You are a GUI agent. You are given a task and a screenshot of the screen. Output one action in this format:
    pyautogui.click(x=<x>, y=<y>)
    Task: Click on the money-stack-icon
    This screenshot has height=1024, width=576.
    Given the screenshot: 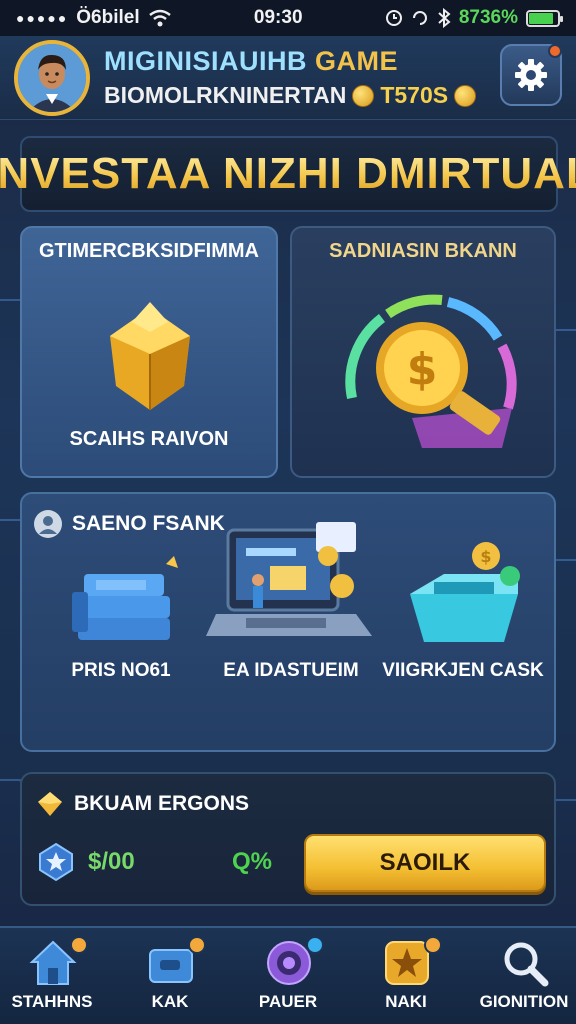 What is the action you would take?
    pyautogui.click(x=125, y=598)
    